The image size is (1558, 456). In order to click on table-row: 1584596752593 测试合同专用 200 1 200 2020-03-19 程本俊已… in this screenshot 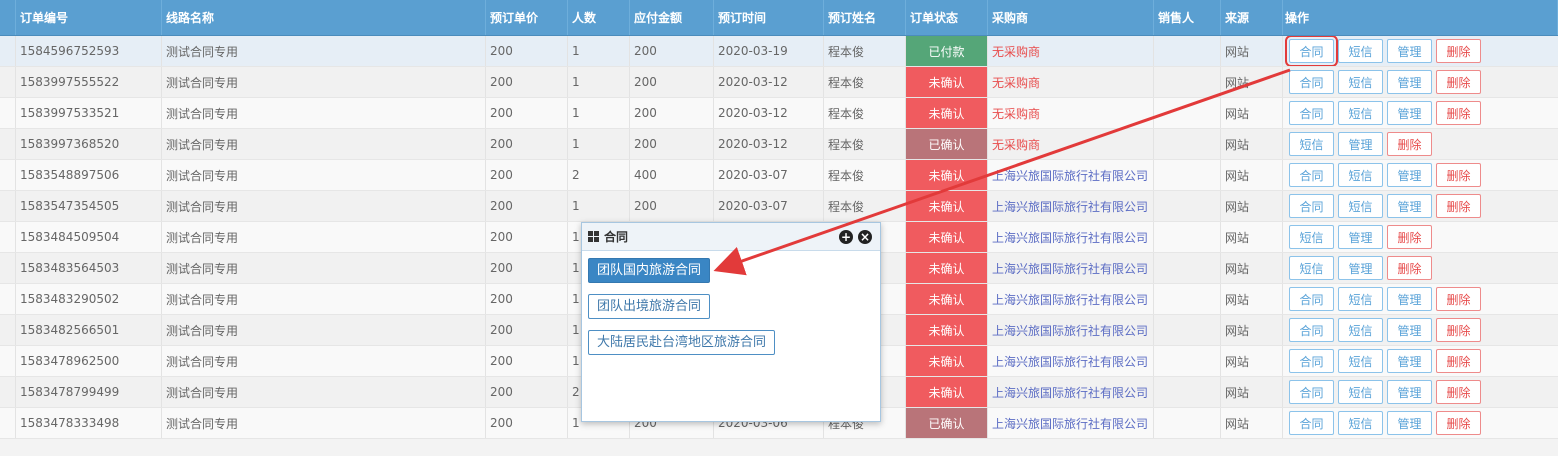, I will do `click(779, 51)`.